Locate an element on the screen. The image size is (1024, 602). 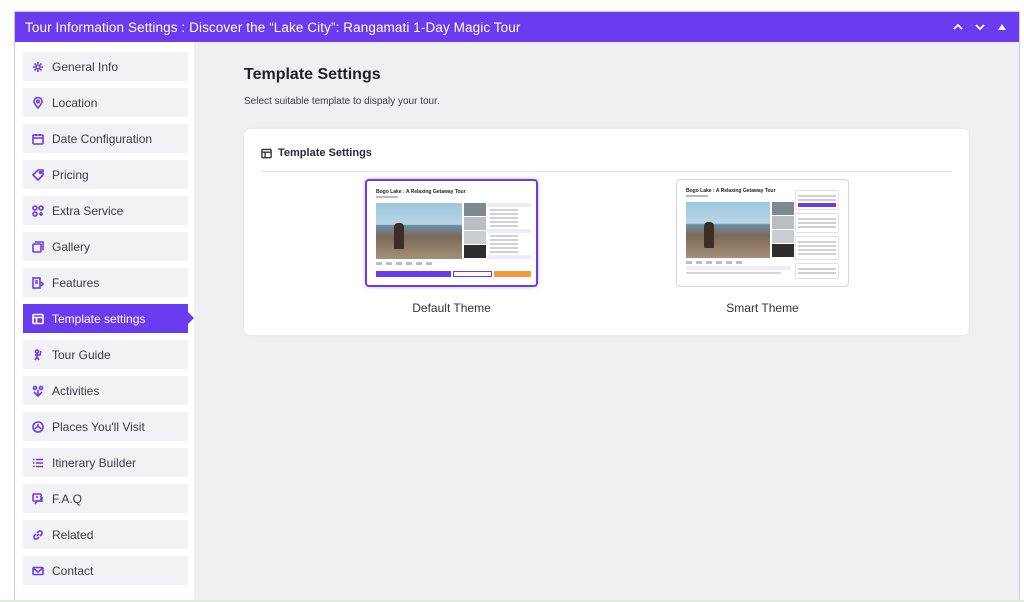
sidebar-item-label: F.A.Q is located at coordinates (67, 498).